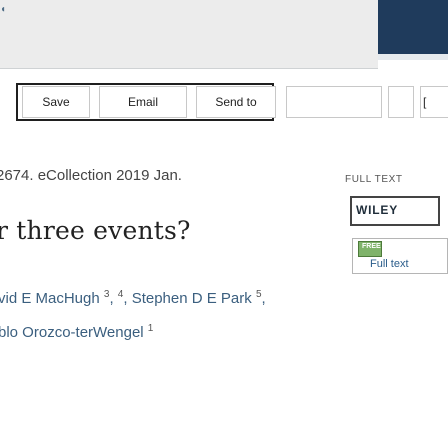 This screenshot has width=448, height=448. I want to click on affiliation-ref: 1, so click(151, 328).